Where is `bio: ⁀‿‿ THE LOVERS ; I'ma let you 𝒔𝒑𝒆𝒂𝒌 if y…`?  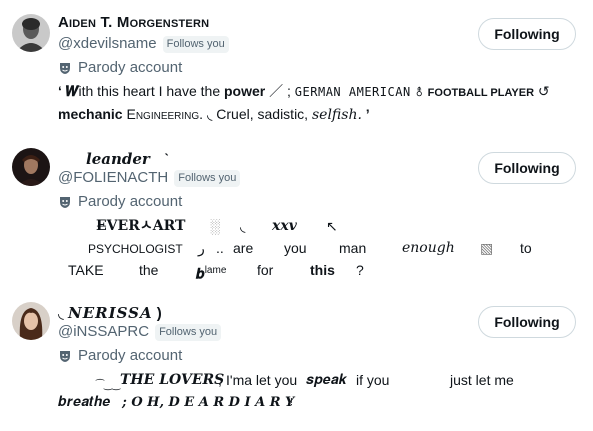
bio: ⁀‿‿ THE LOVERS ; I'ma let you 𝒔𝒑𝒆𝒂𝒌 if y… is located at coordinates (317, 392).